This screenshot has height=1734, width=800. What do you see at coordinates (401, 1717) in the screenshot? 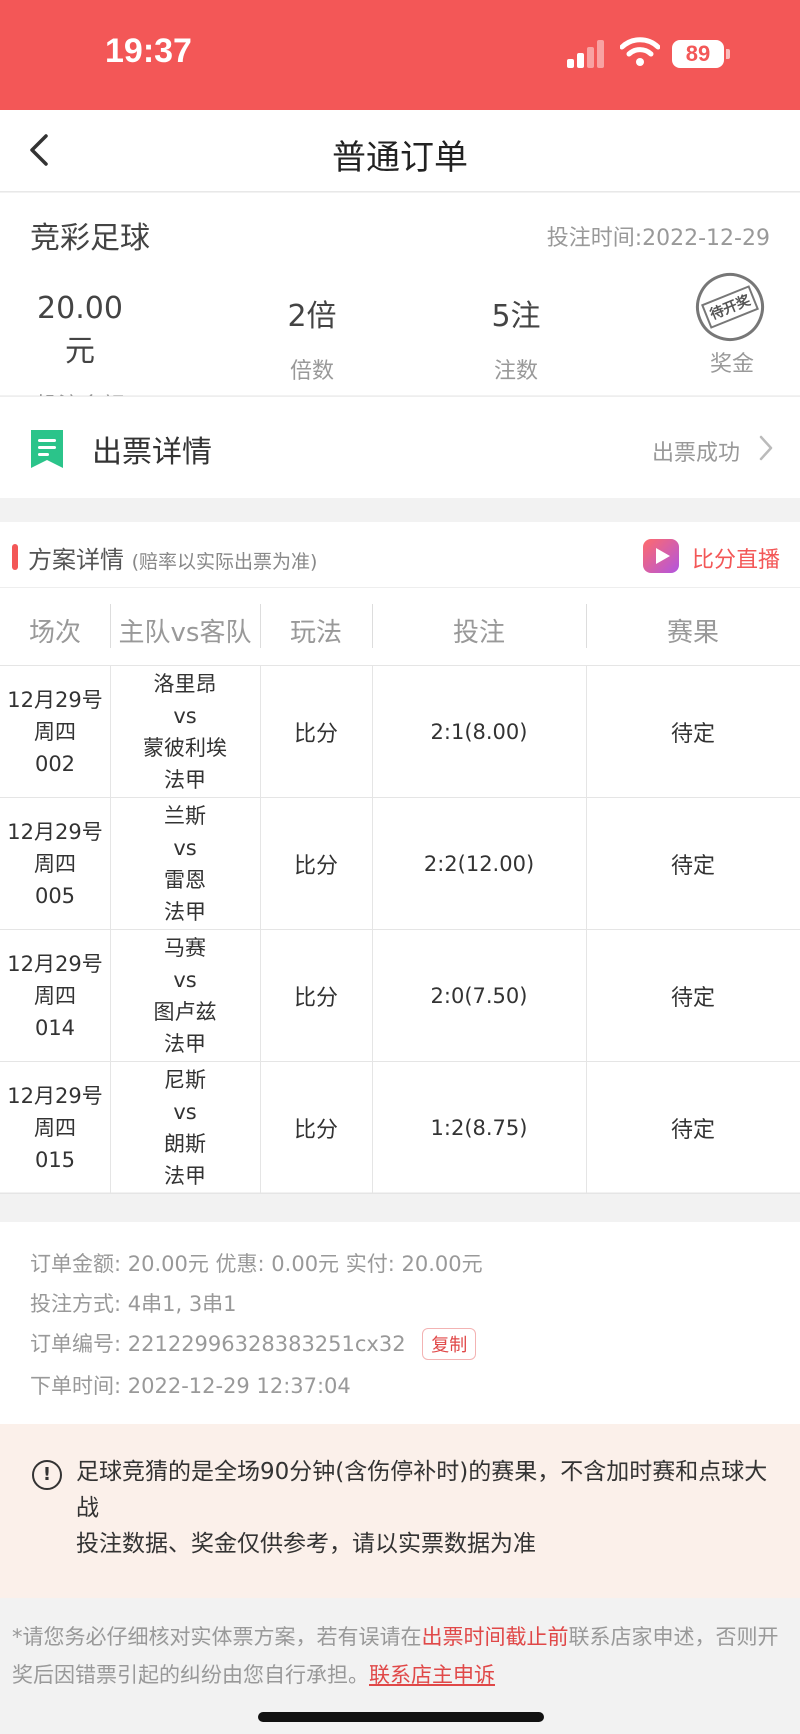
I see `home-indicator` at bounding box center [401, 1717].